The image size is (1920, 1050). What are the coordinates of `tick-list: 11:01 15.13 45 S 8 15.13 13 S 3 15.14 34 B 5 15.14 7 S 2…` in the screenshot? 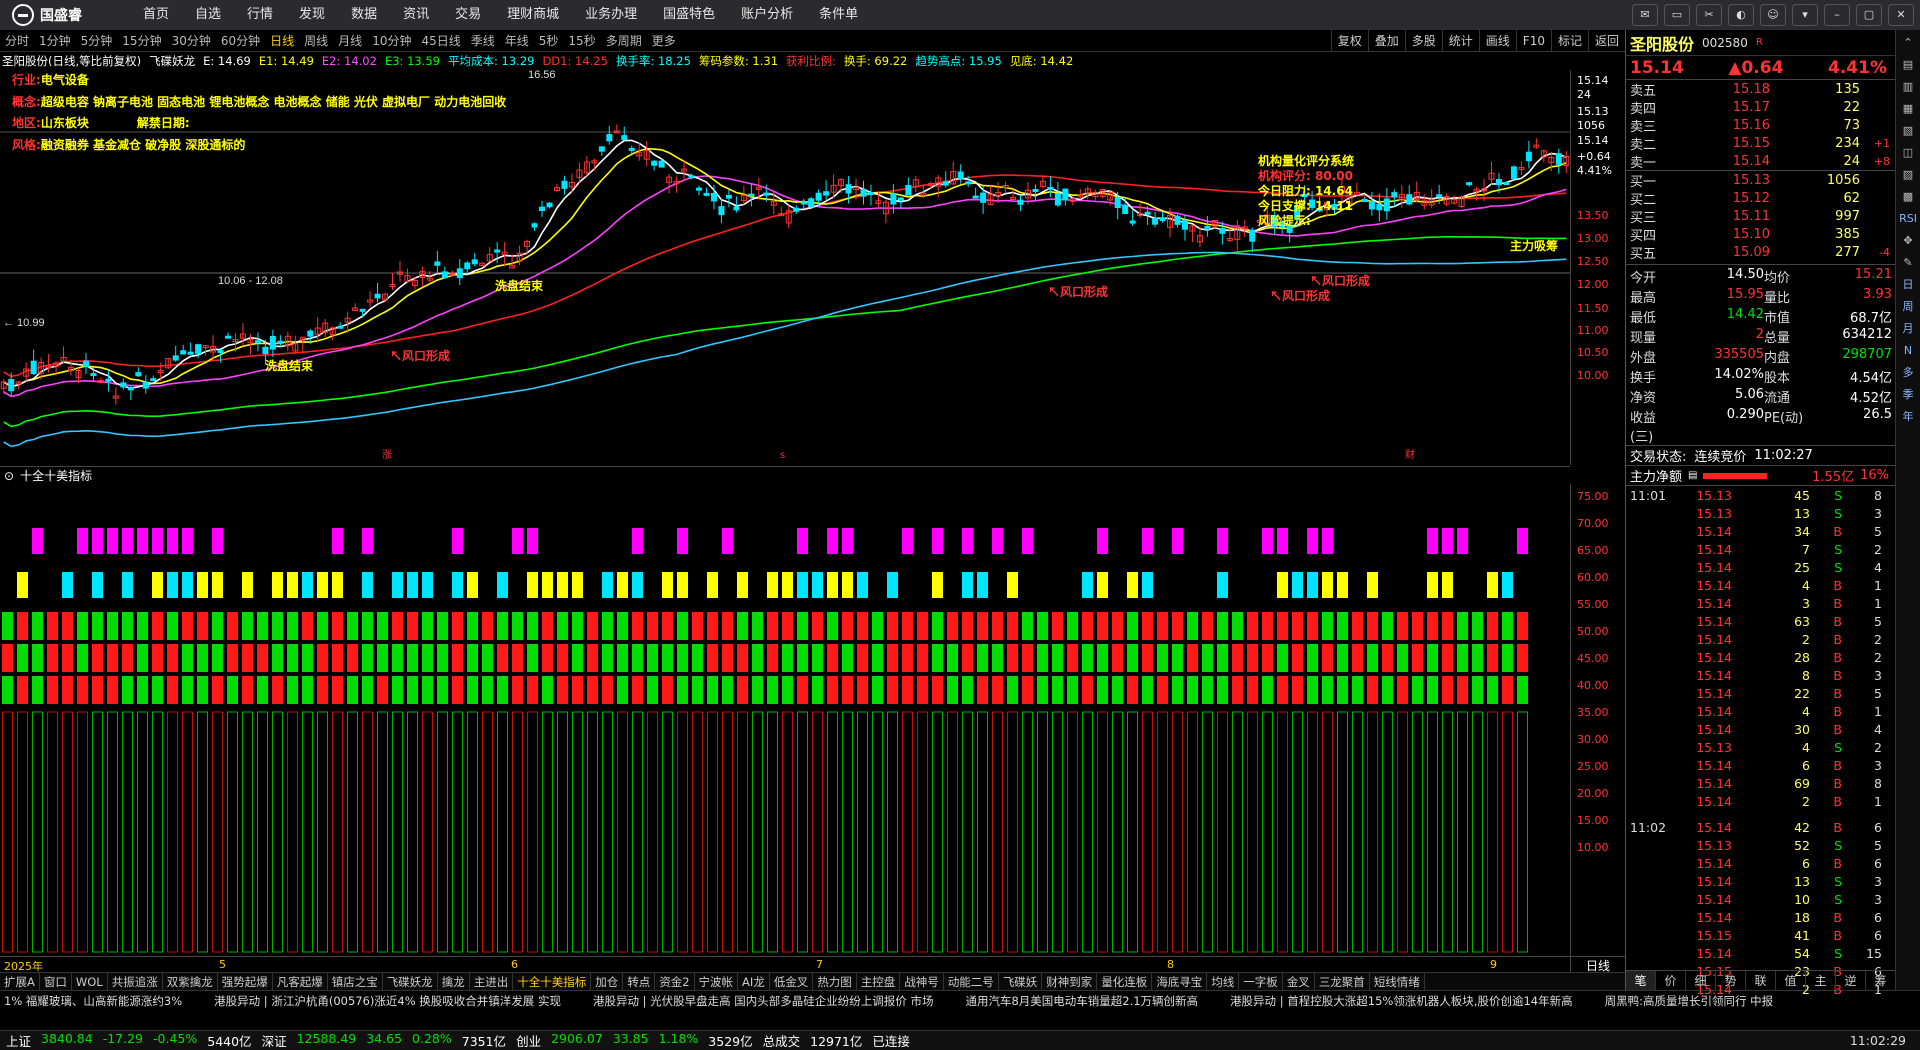 It's located at (1760, 741).